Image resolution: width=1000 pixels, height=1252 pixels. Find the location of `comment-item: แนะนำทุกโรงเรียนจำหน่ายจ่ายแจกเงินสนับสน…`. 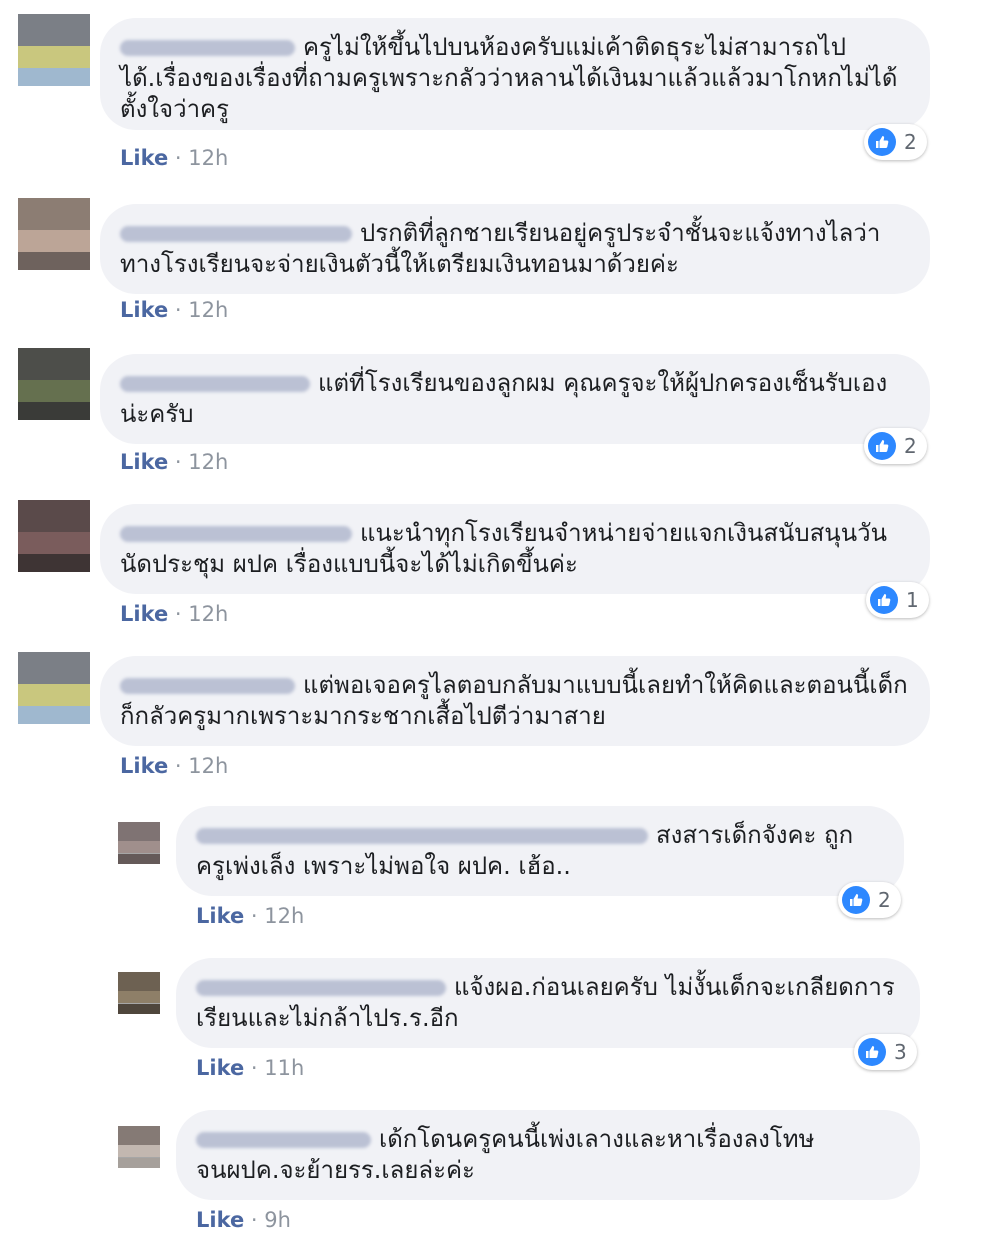

comment-item: แนะนำทุกโรงเรียนจำหน่ายจ่ายแจกเงินสนับสน… is located at coordinates (500, 562).